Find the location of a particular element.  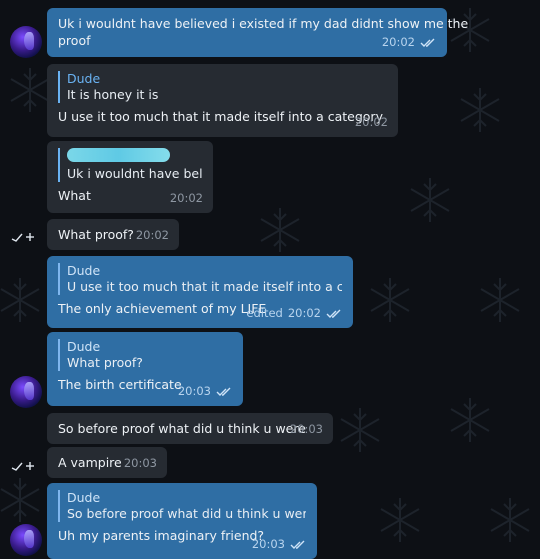

message-text-continued: proof is located at coordinates (74, 40).